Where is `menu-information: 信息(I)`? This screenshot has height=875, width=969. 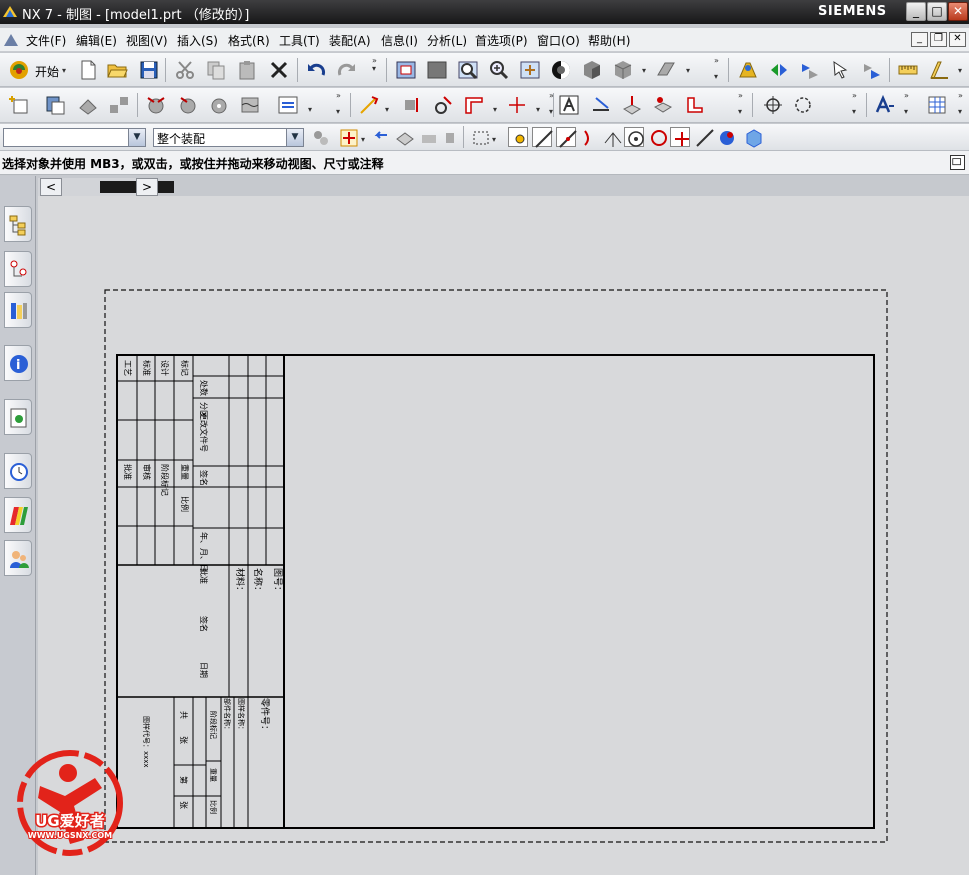 menu-information: 信息(I) is located at coordinates (399, 40).